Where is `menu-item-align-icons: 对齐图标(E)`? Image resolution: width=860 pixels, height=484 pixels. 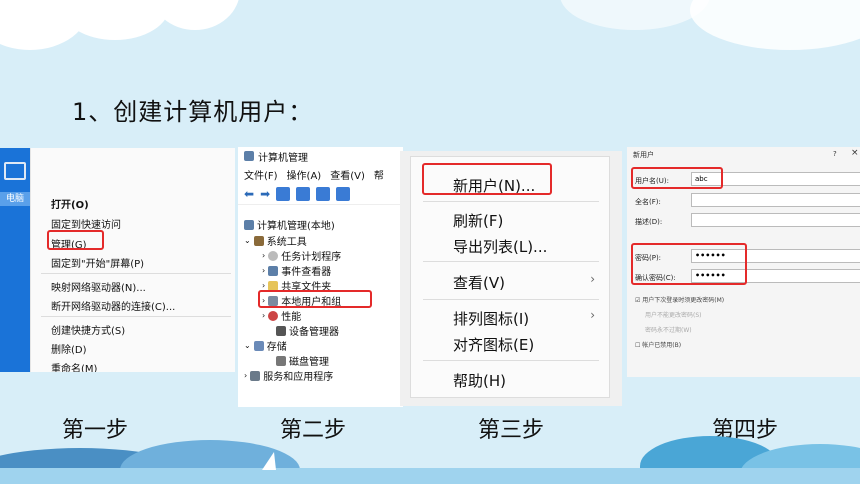
menu-item-align-icons: 对齐图标(E) is located at coordinates (493, 344).